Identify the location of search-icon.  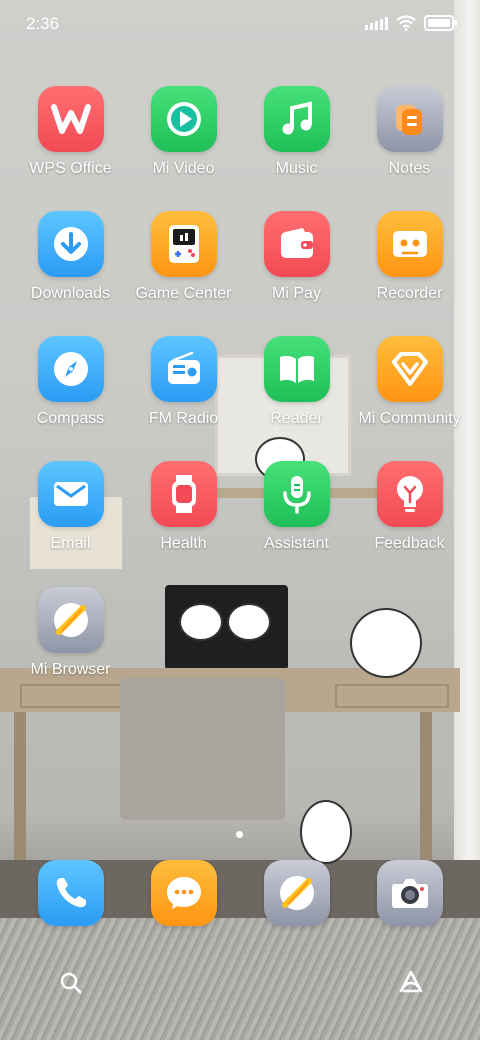
(71, 983).